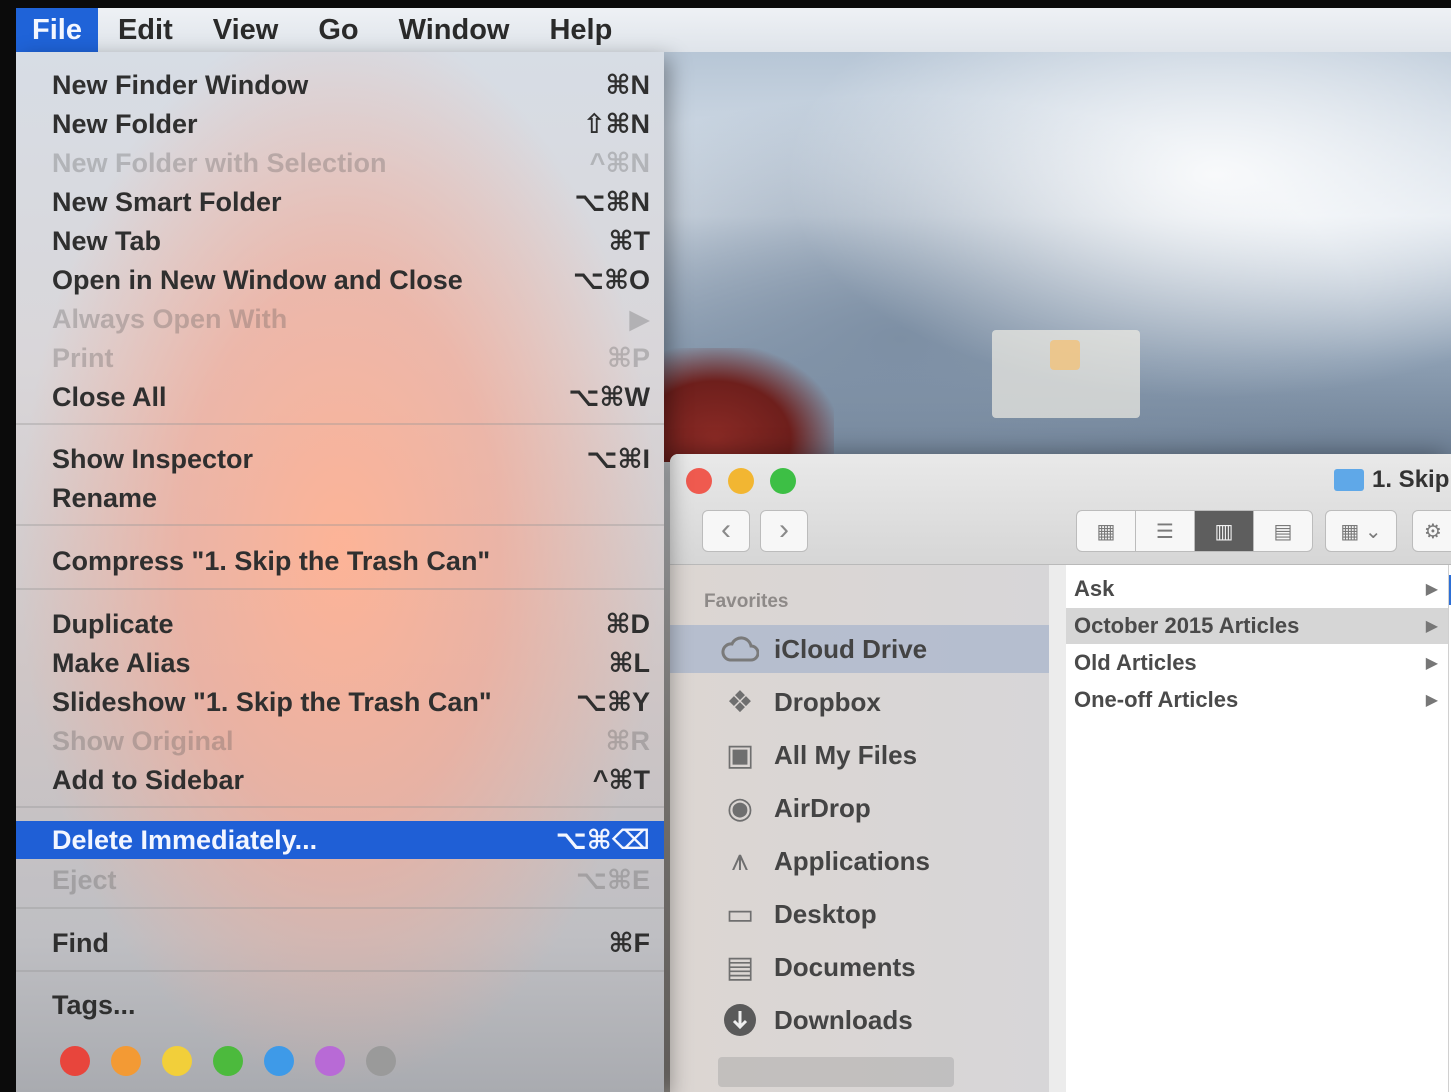  I want to click on menu-item-label: Duplicate, so click(113, 623).